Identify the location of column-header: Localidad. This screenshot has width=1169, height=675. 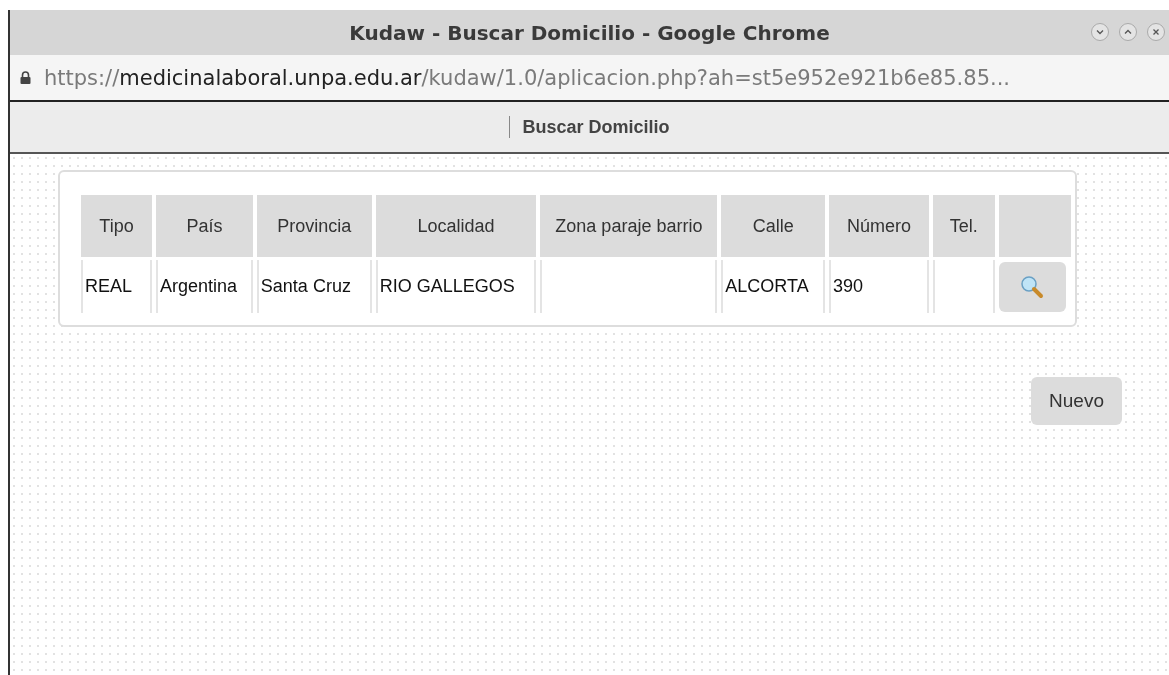
(456, 226).